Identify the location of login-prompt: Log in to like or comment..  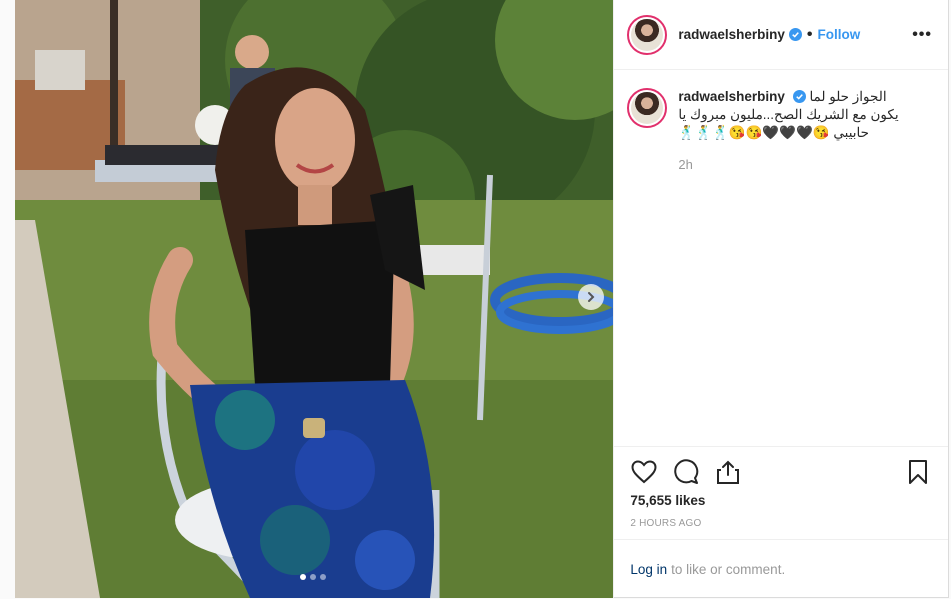
(781, 568).